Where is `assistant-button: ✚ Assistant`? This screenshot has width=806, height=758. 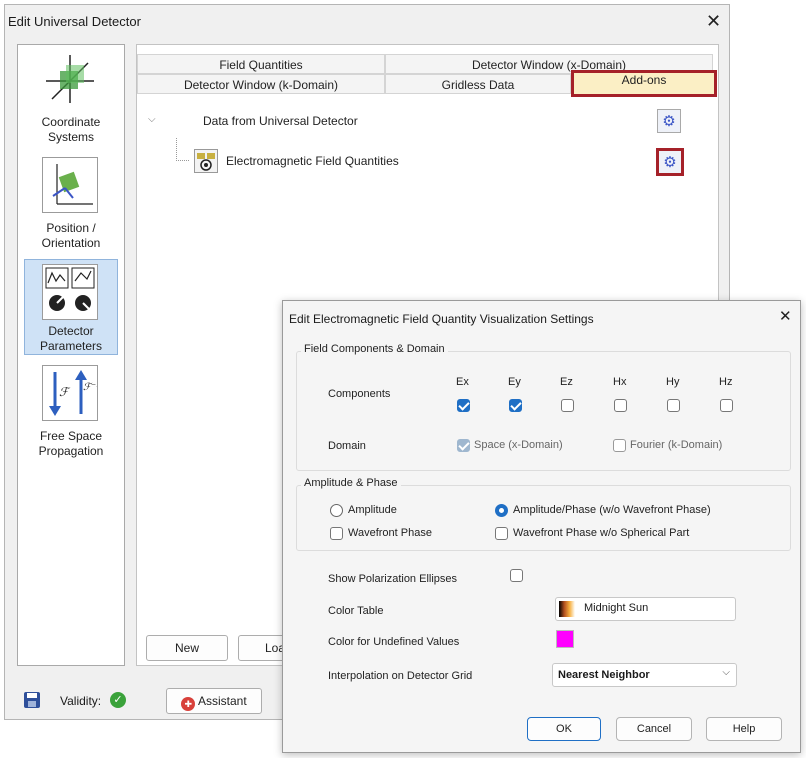
assistant-button: ✚ Assistant is located at coordinates (214, 701).